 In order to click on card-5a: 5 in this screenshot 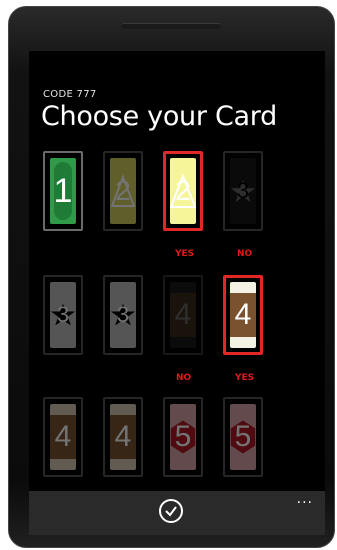, I will do `click(183, 437)`.